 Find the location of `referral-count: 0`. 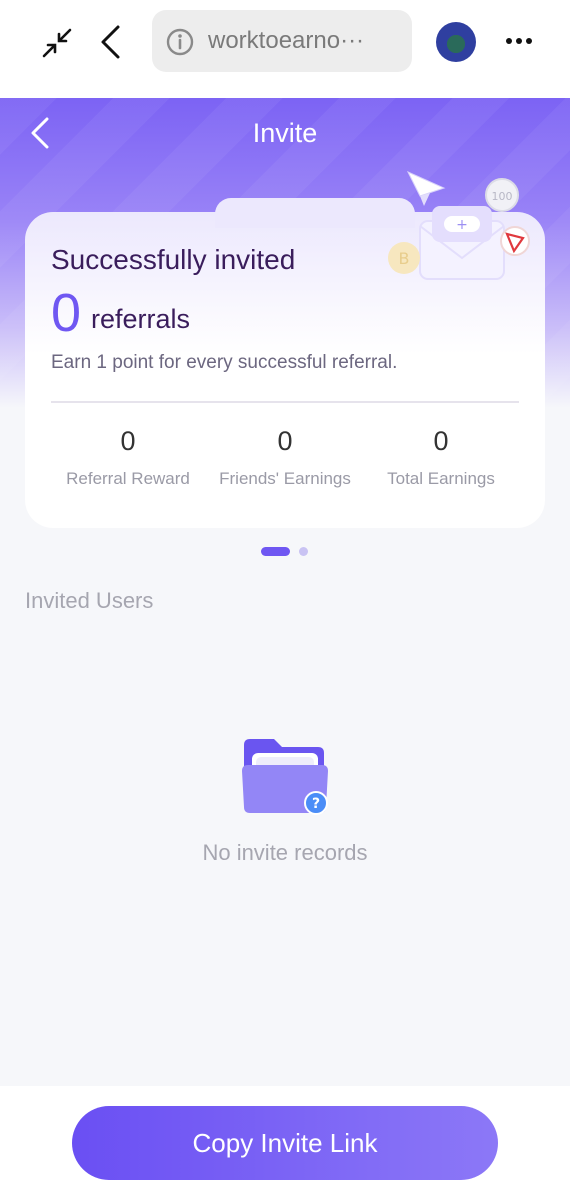

referral-count: 0 is located at coordinates (66, 313).